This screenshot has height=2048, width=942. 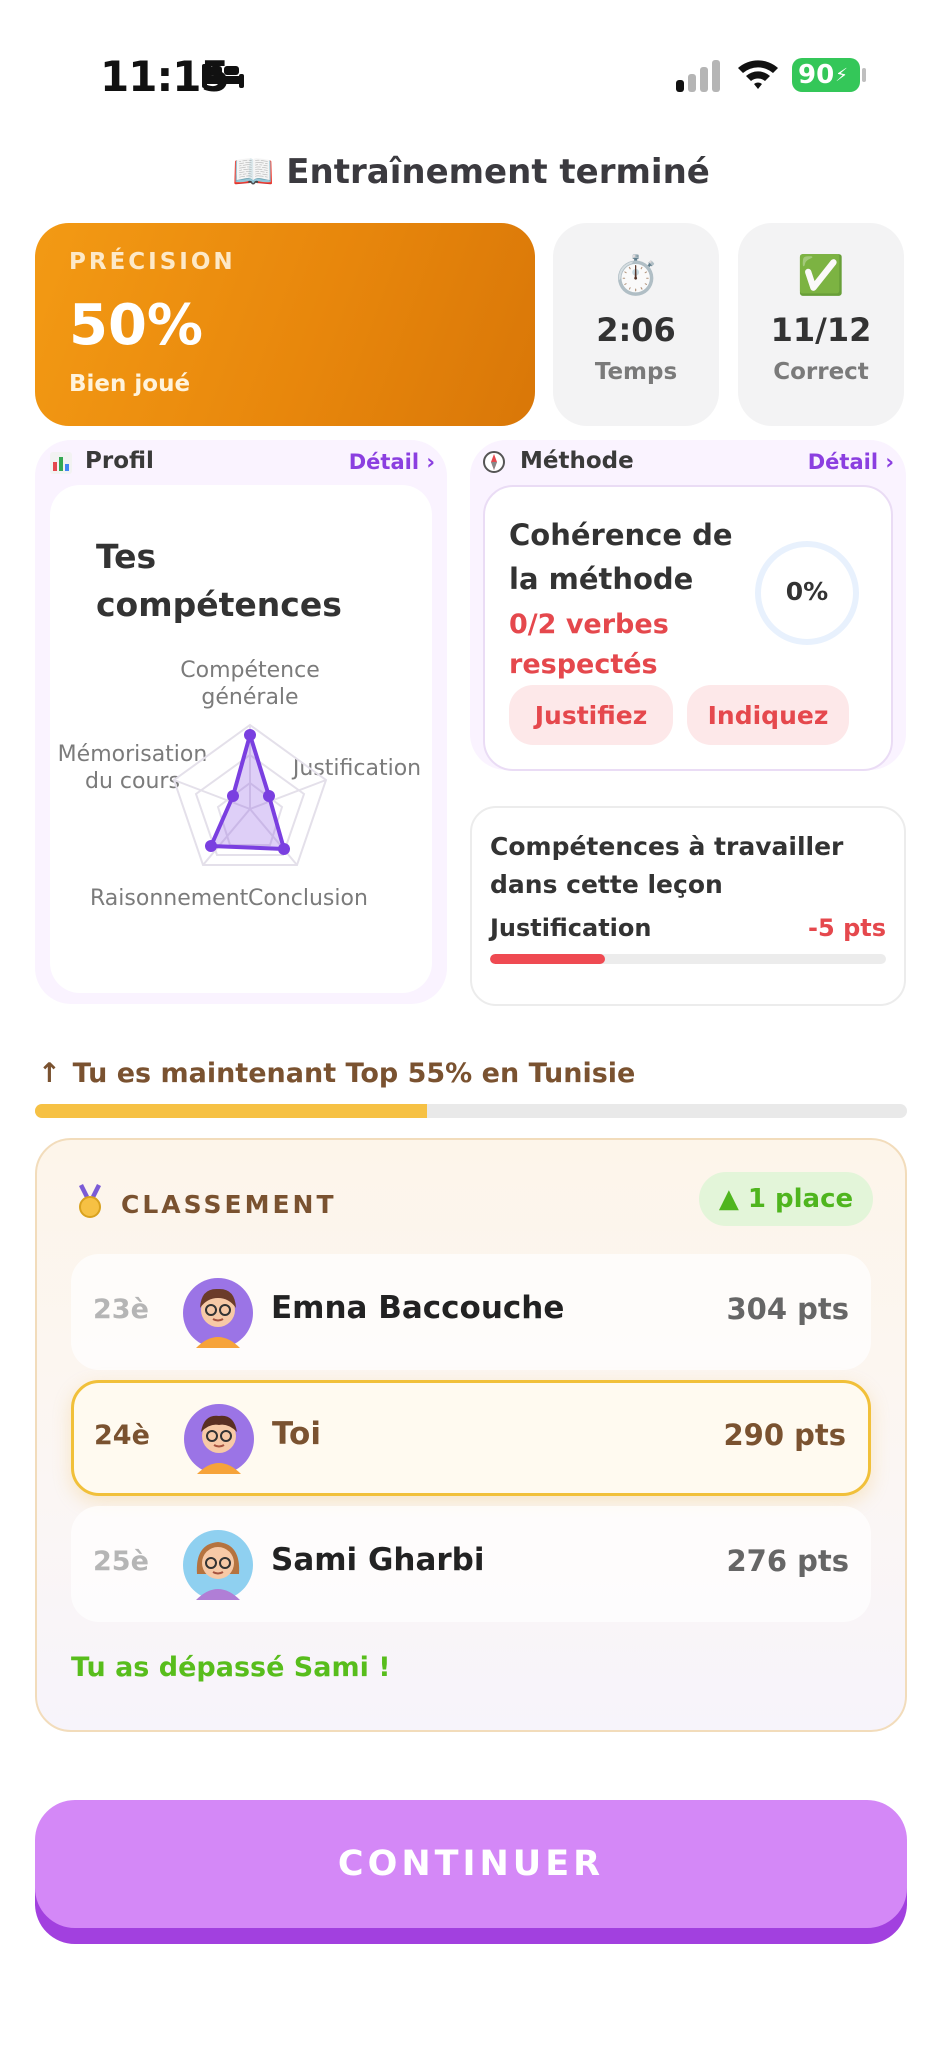 I want to click on rank-name: Toi, so click(x=296, y=1434).